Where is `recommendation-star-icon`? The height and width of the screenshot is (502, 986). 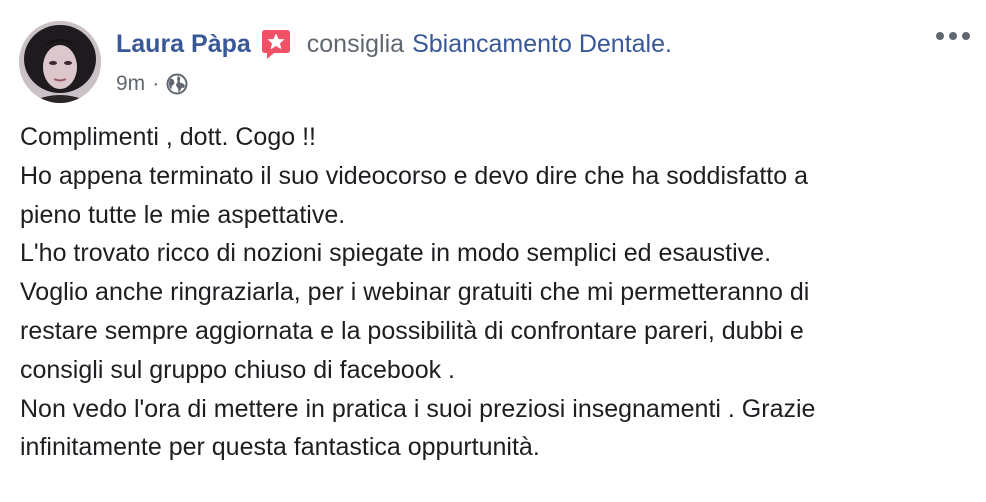 recommendation-star-icon is located at coordinates (276, 45).